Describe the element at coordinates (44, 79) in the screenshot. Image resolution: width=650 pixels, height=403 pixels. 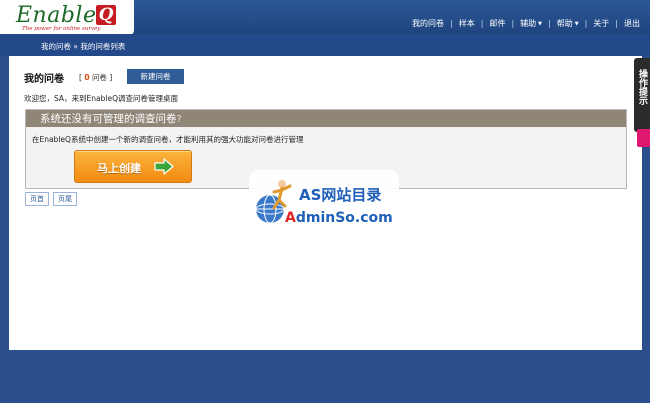
I see `page-title: 我的问卷` at that location.